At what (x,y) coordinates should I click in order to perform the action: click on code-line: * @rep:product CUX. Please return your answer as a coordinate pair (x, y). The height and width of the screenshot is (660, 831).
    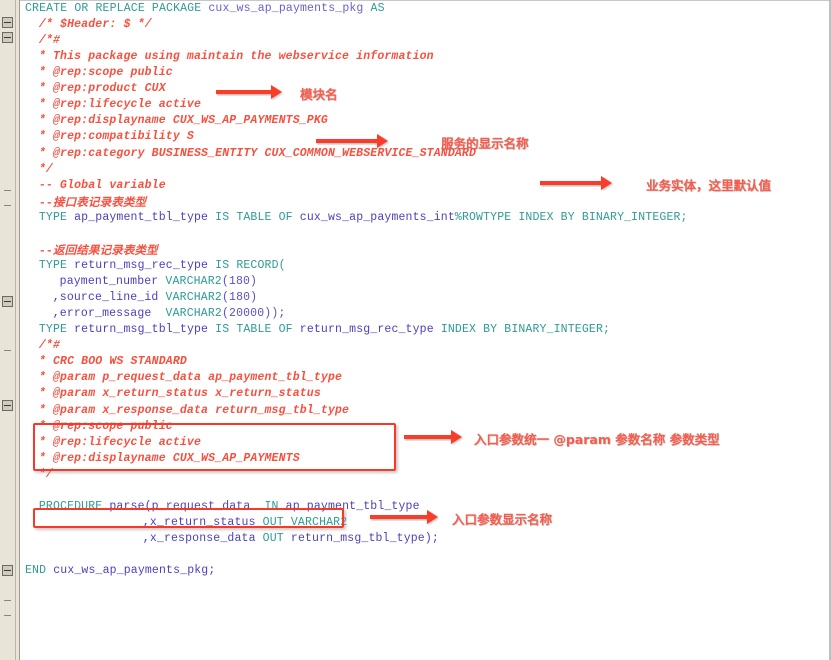
    Looking at the image, I should click on (102, 89).